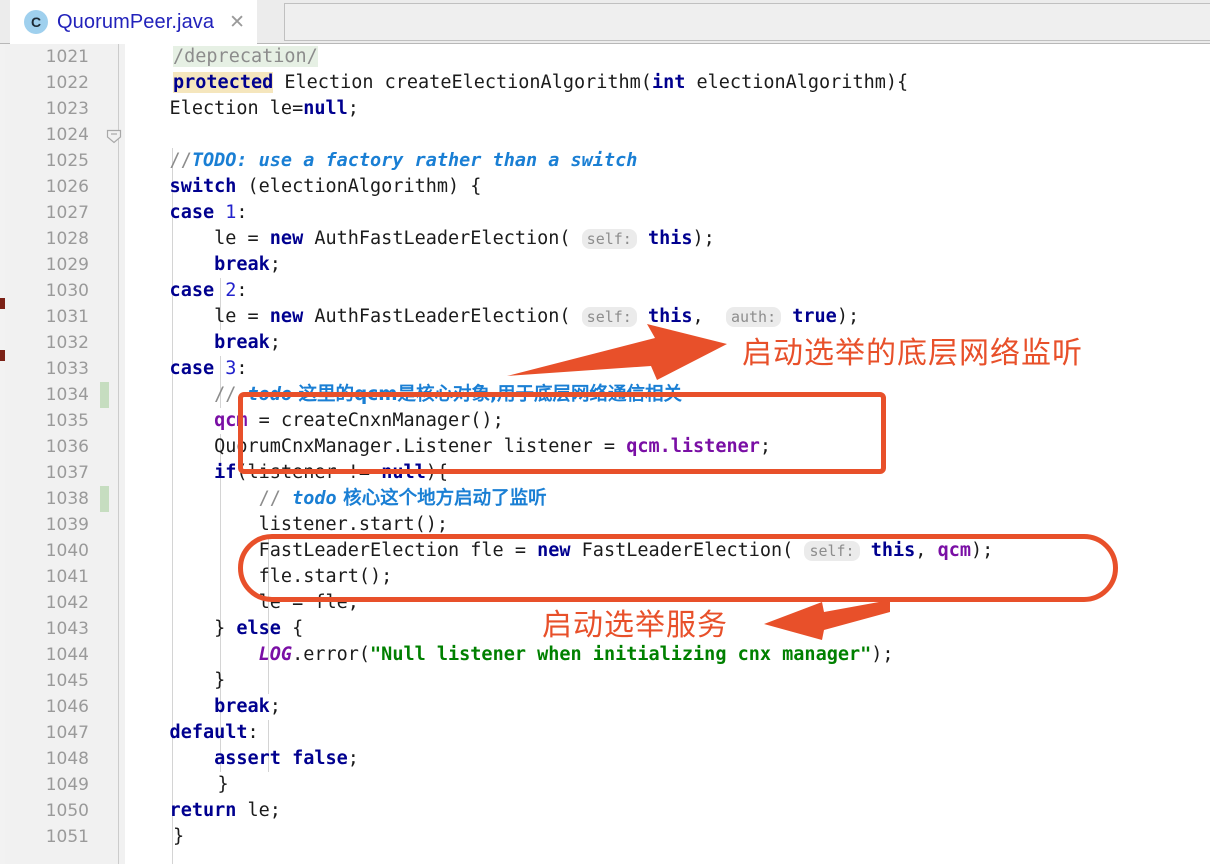  What do you see at coordinates (67, 109) in the screenshot?
I see `line-number: 1023` at bounding box center [67, 109].